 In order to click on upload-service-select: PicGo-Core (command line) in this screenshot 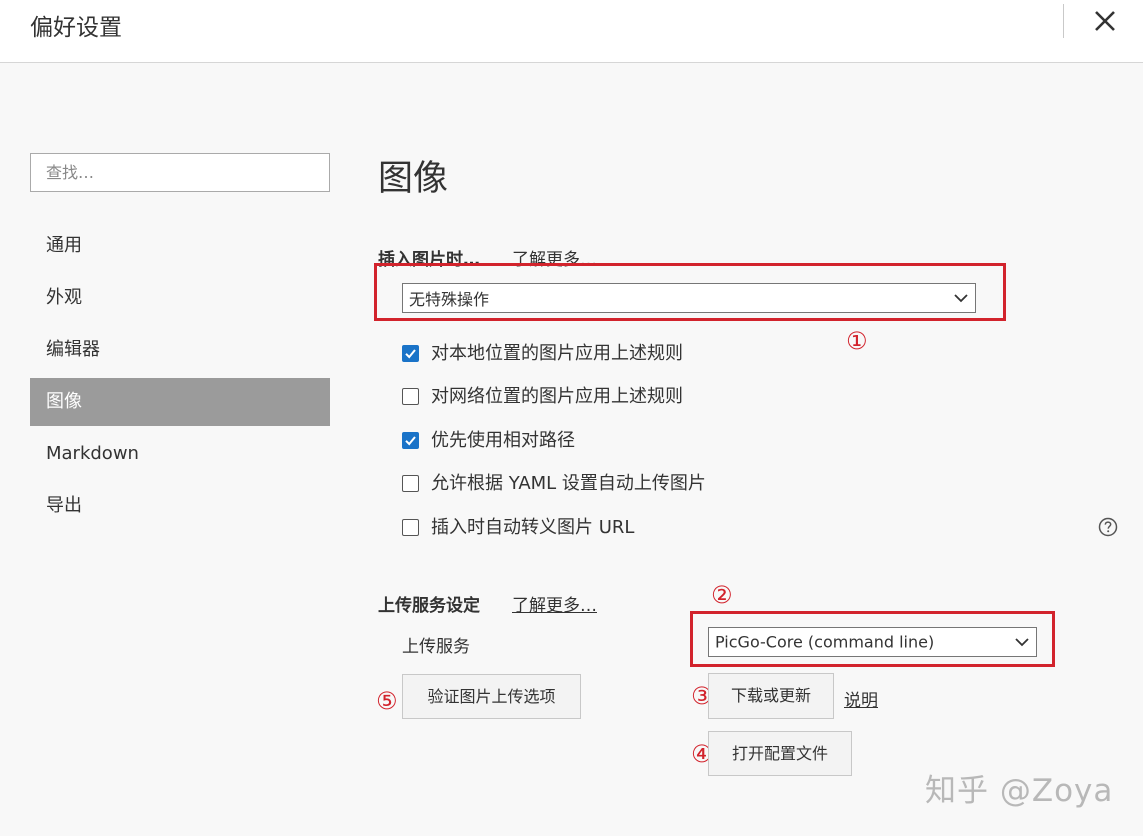, I will do `click(872, 642)`.